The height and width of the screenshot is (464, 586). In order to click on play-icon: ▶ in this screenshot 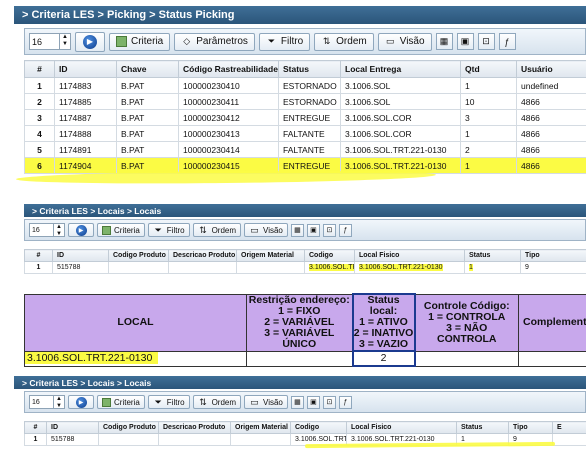, I will do `click(81, 402)`.